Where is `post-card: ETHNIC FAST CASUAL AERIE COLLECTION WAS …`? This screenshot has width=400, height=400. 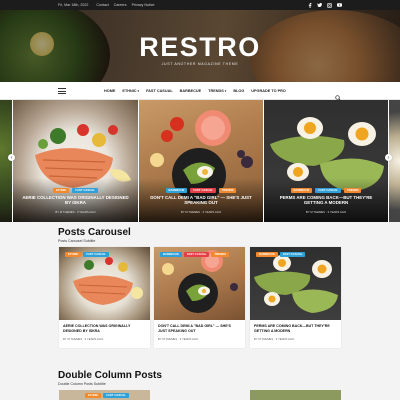
post-card: ETHNIC FAST CASUAL AERIE COLLECTION WAS … is located at coordinates (104, 297).